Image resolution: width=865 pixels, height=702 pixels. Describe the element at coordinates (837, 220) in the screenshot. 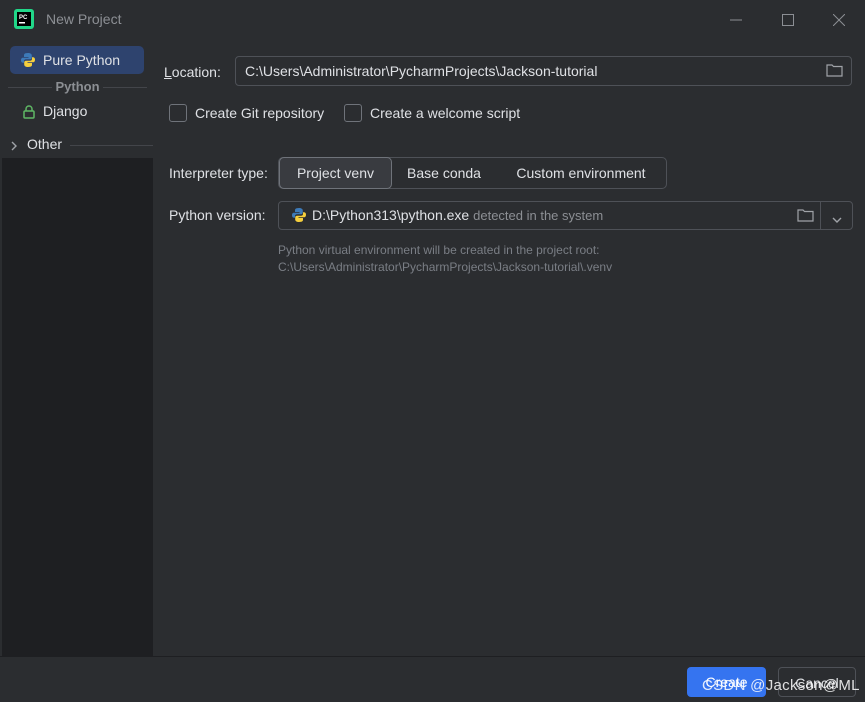

I see `chevron-down-icon` at that location.